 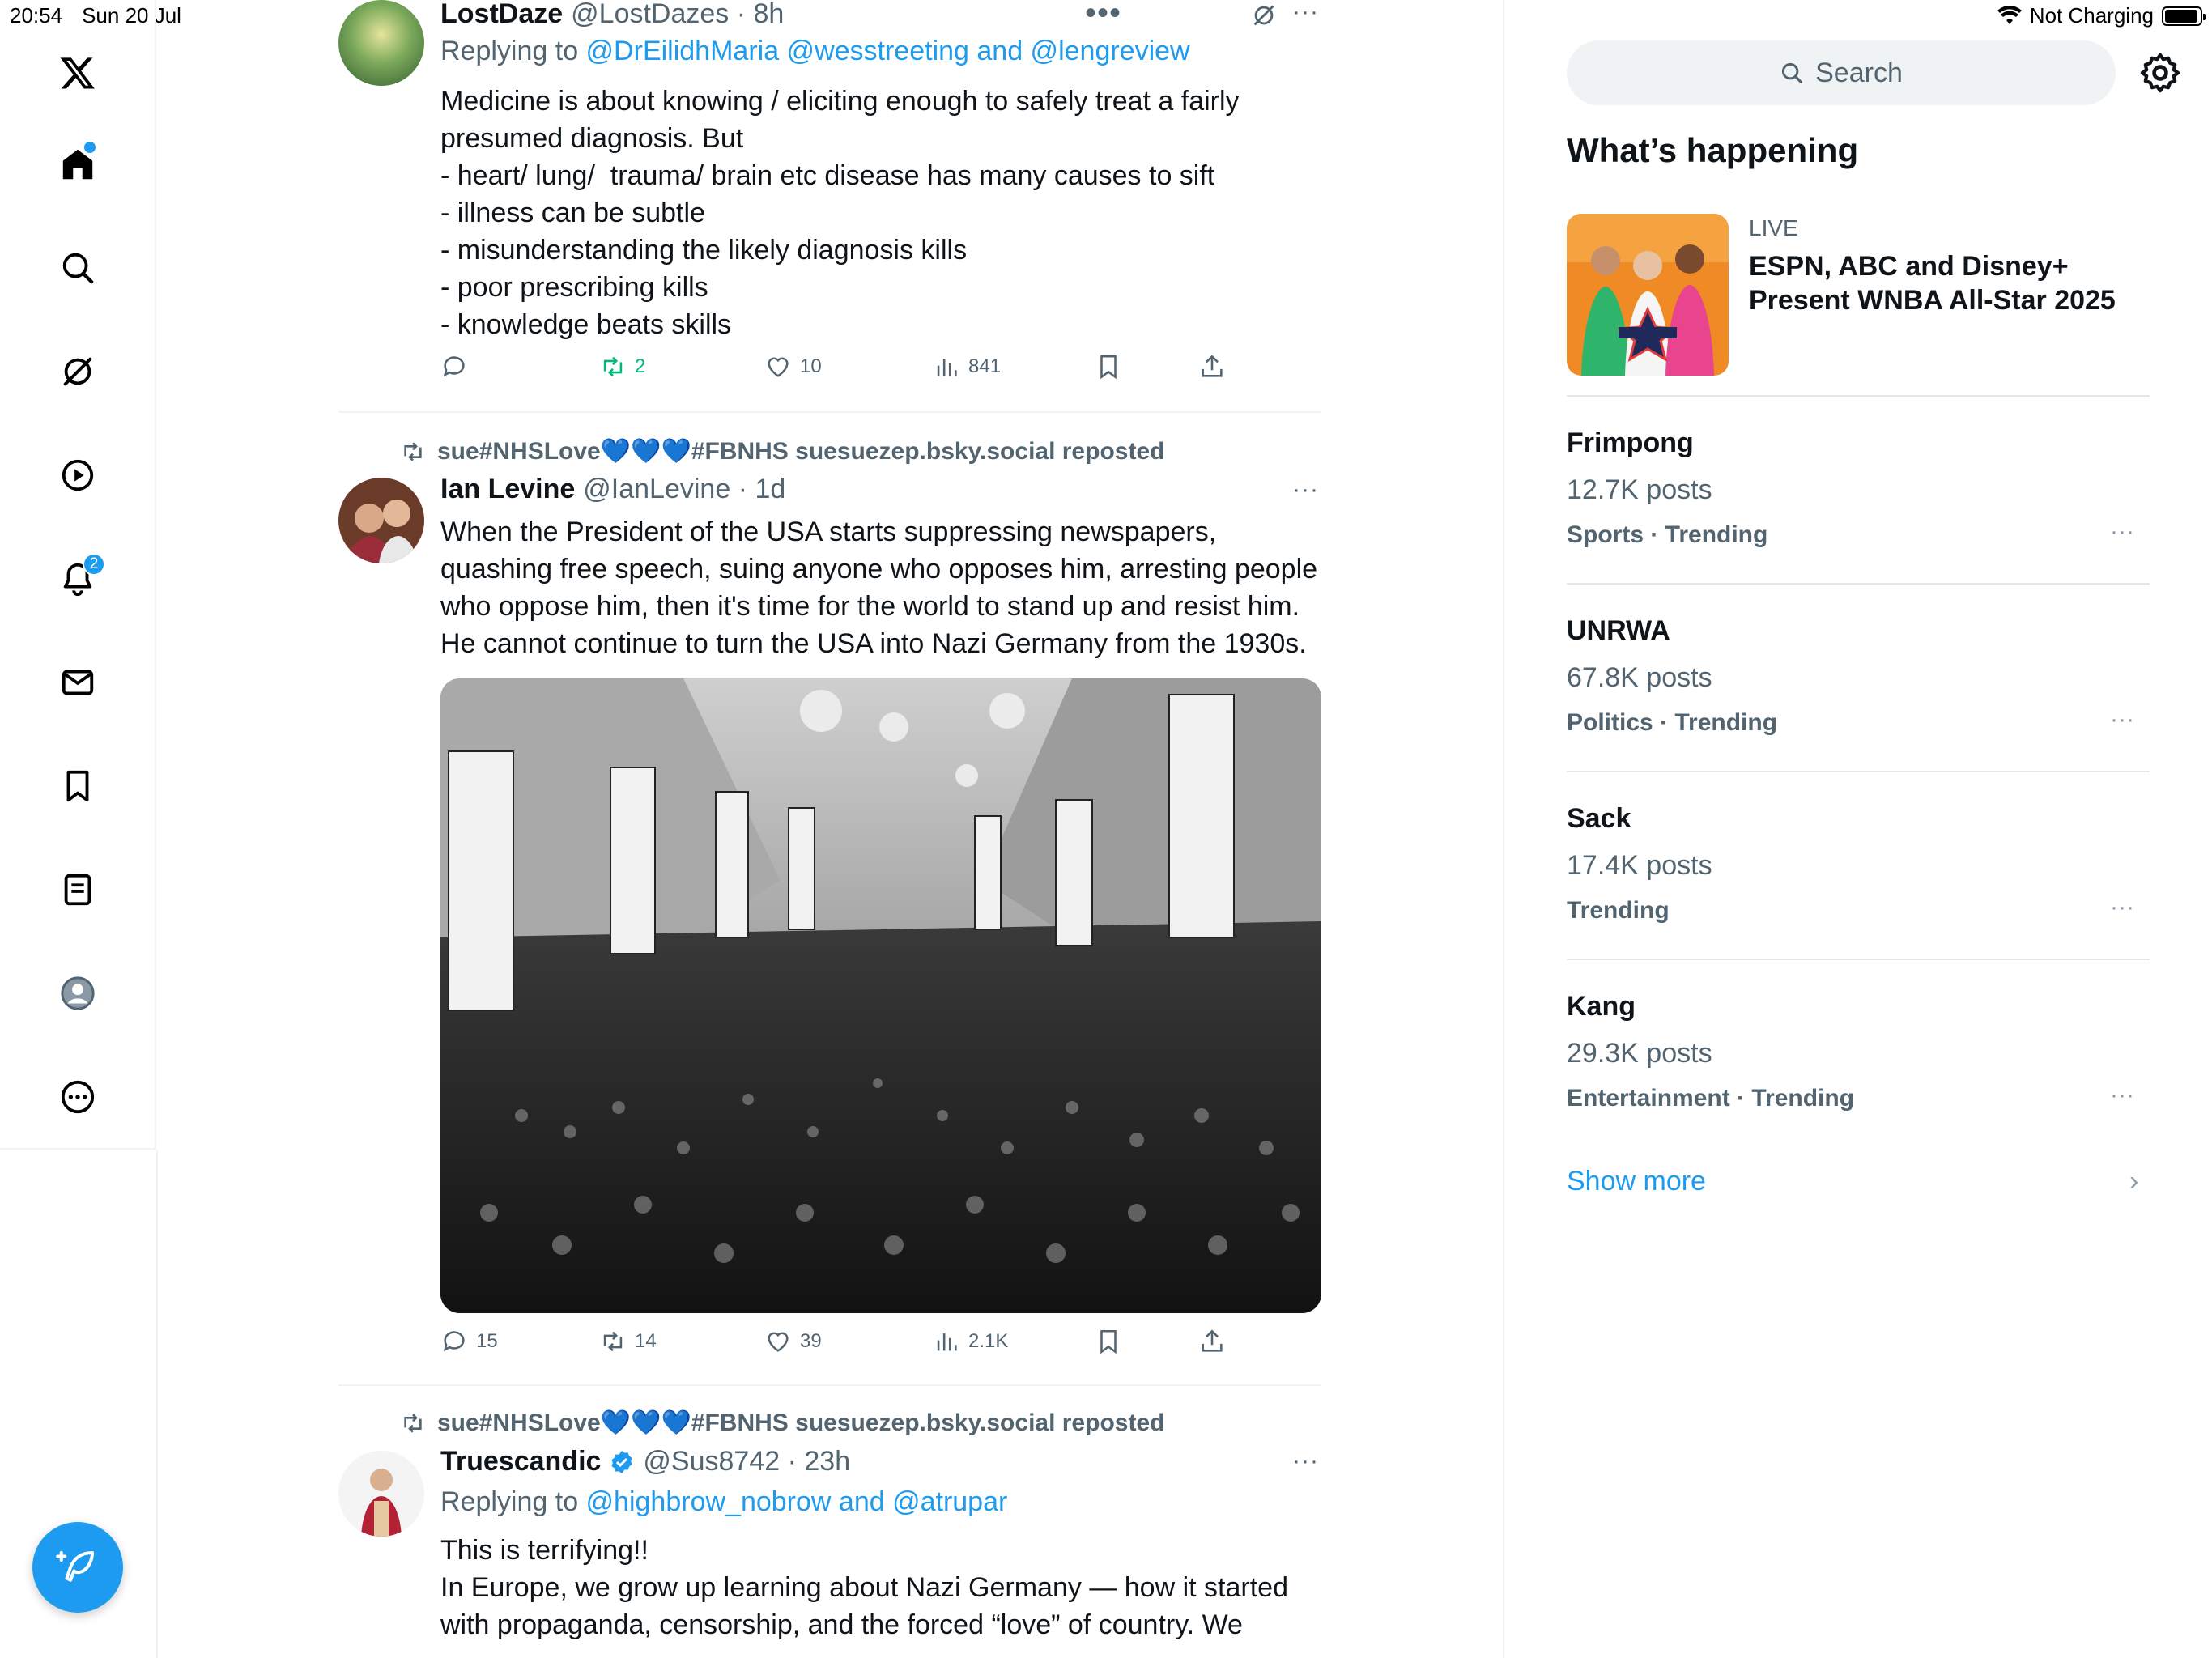 I want to click on views-button: 841, so click(x=967, y=366).